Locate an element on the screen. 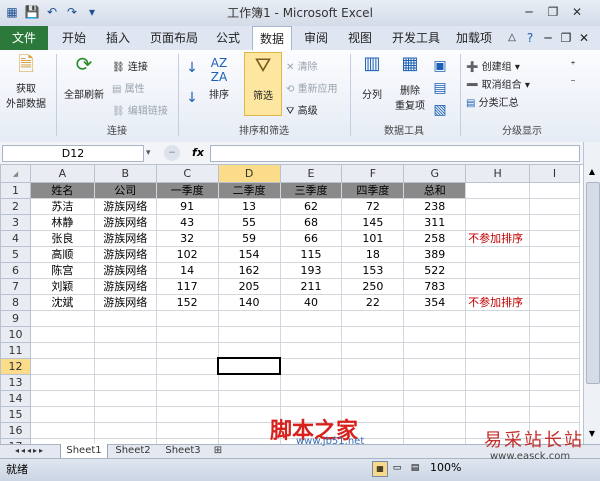  scroll-thumb is located at coordinates (593, 283).